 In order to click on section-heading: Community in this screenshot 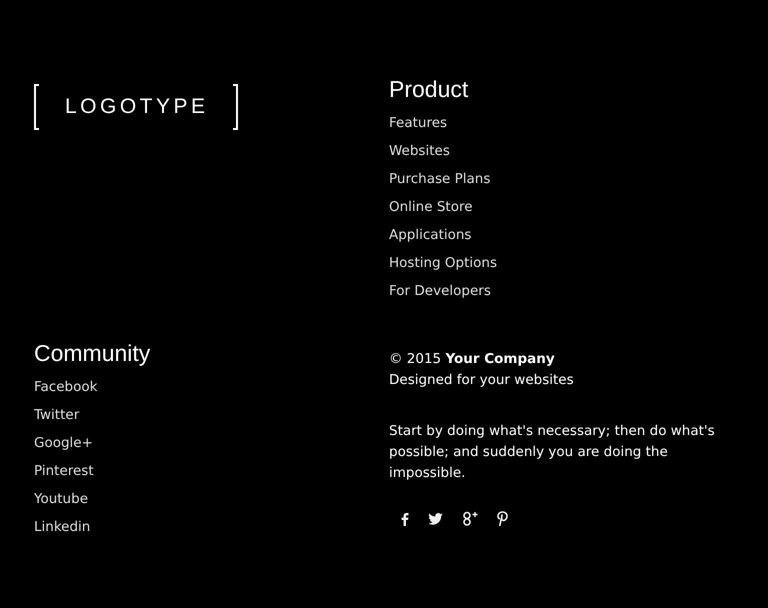, I will do `click(92, 353)`.